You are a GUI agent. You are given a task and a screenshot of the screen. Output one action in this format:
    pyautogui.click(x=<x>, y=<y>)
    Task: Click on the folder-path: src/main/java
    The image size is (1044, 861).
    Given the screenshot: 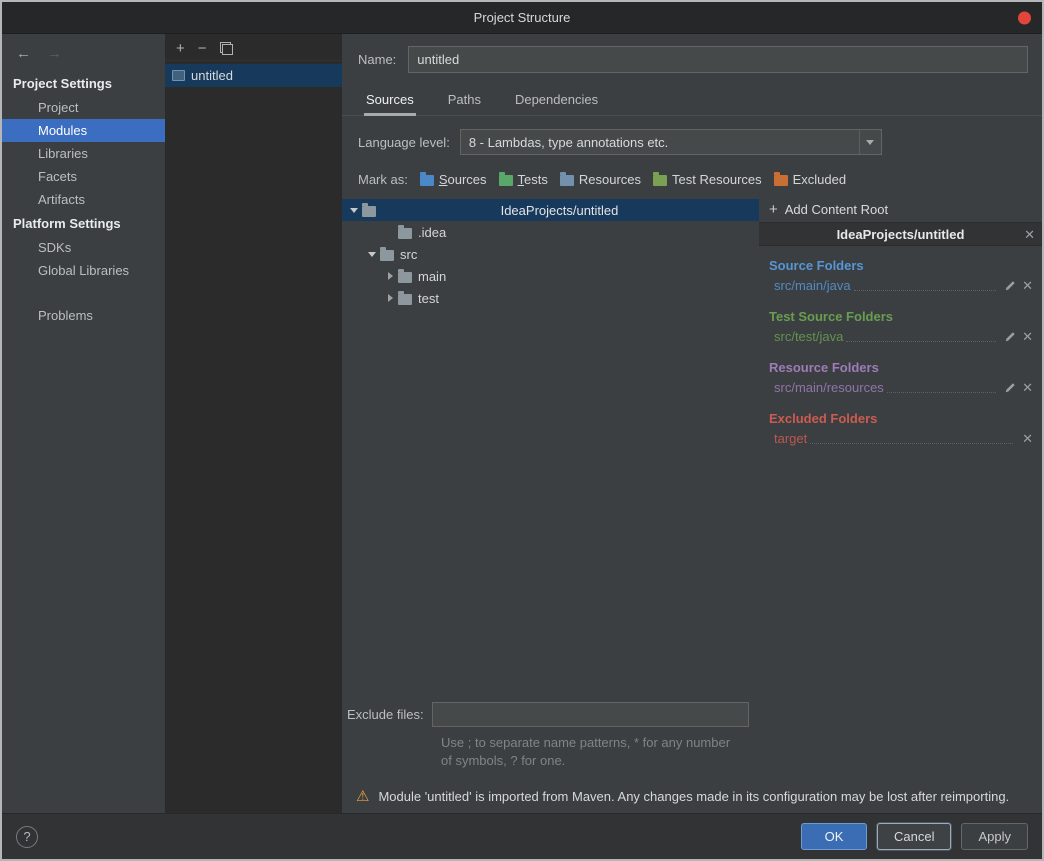 What is the action you would take?
    pyautogui.click(x=812, y=285)
    